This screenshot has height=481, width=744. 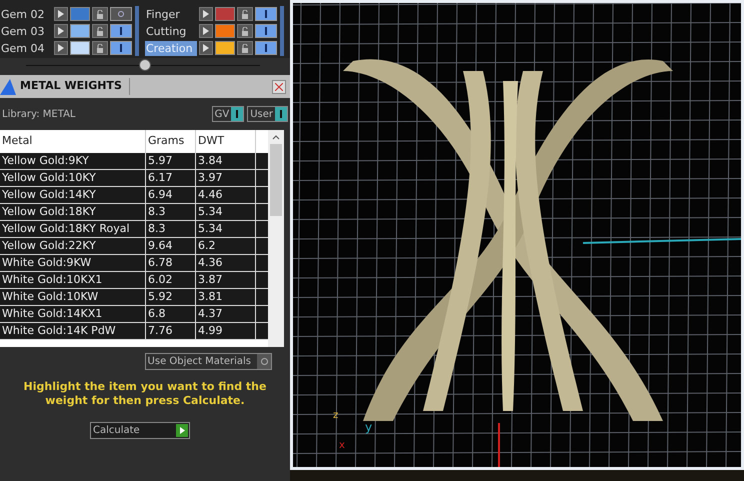 What do you see at coordinates (208, 361) in the screenshot?
I see `use-object-materials-toggle: Use Object Materials` at bounding box center [208, 361].